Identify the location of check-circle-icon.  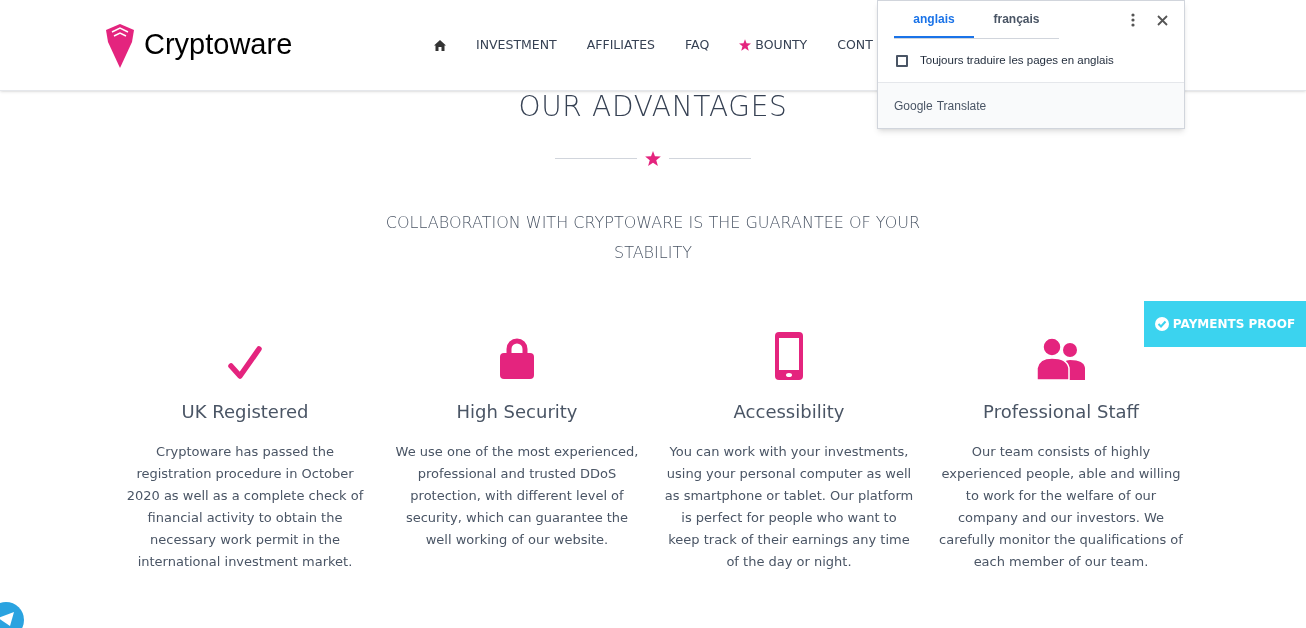
(1161, 324).